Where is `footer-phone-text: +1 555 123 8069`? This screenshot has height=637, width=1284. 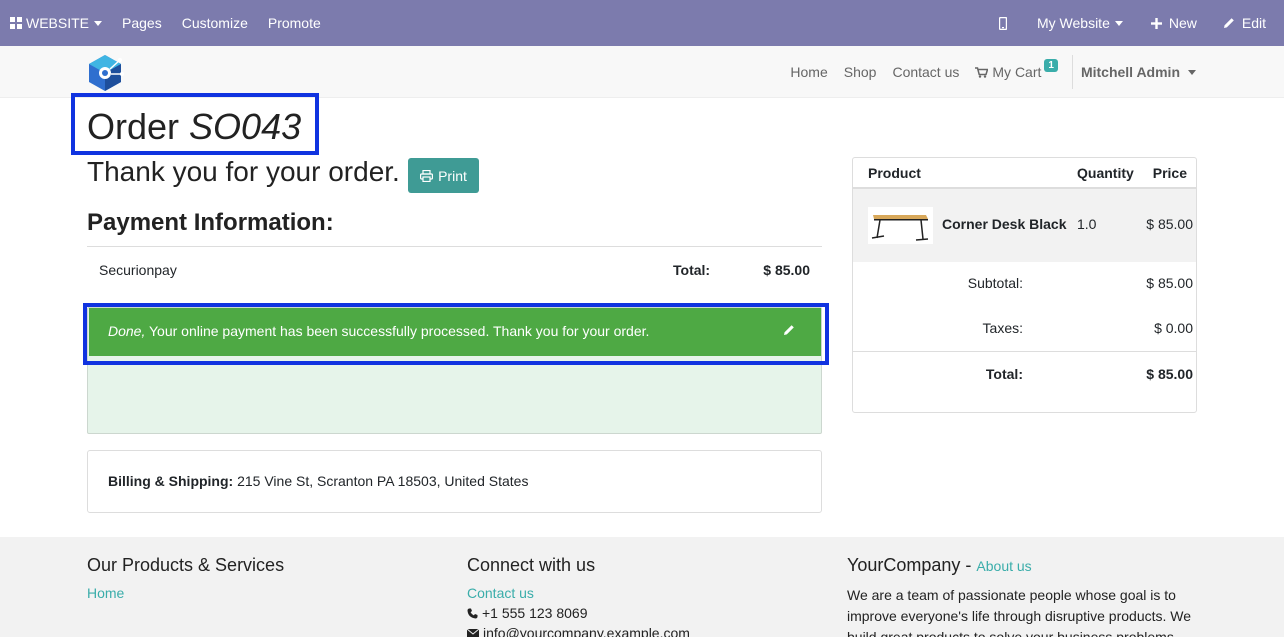
footer-phone-text: +1 555 123 8069 is located at coordinates (535, 613).